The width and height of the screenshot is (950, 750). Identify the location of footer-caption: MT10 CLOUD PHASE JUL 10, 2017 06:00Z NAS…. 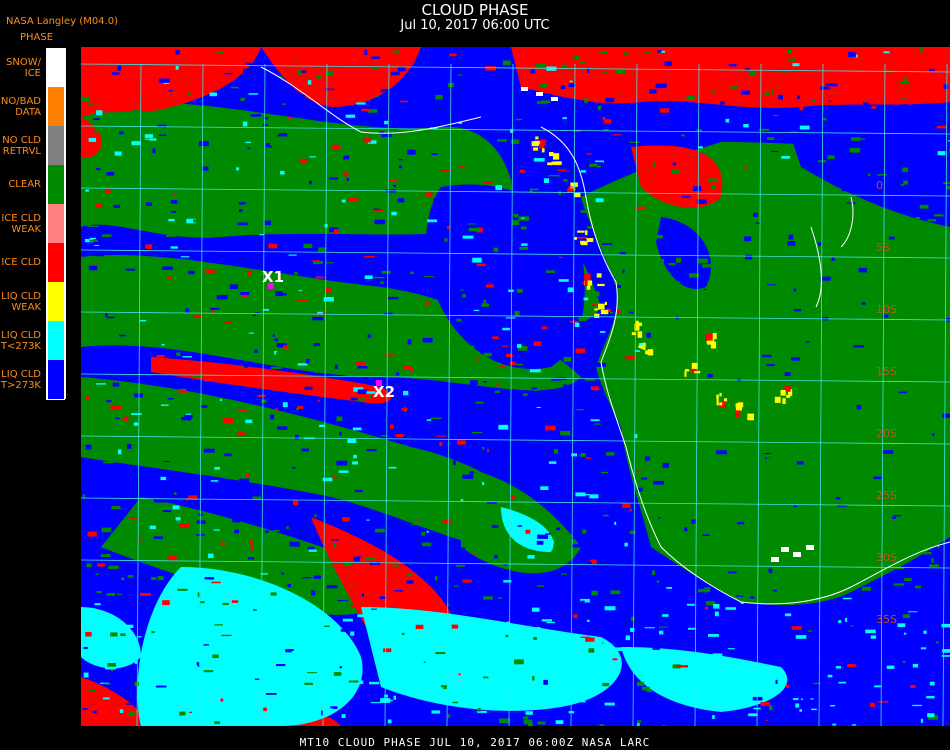
(475, 742).